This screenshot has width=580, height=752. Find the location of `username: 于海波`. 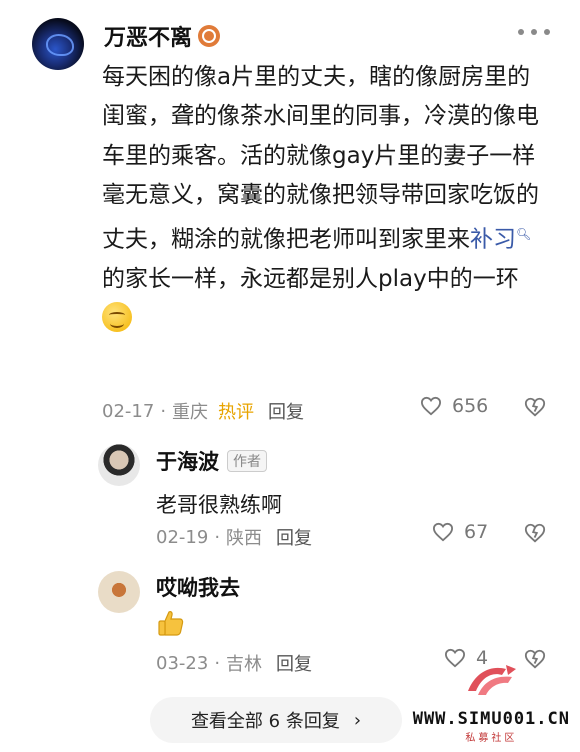

username: 于海波 is located at coordinates (187, 461).